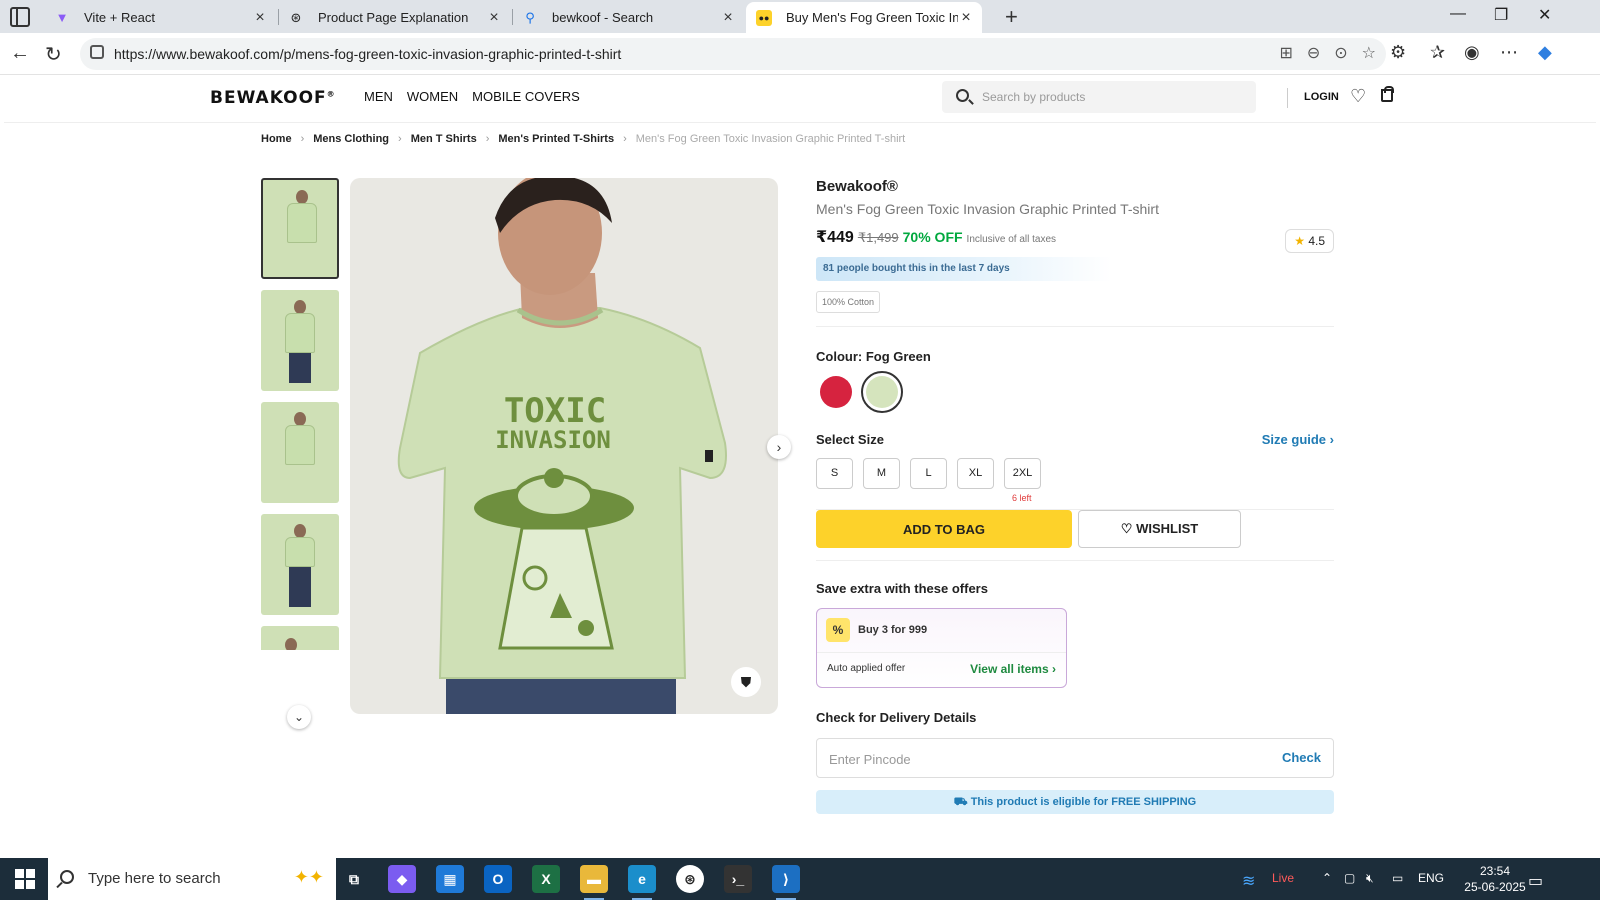 This screenshot has width=1600, height=900. Describe the element at coordinates (1398, 52) in the screenshot. I see `extensions-icon: ⚙` at that location.